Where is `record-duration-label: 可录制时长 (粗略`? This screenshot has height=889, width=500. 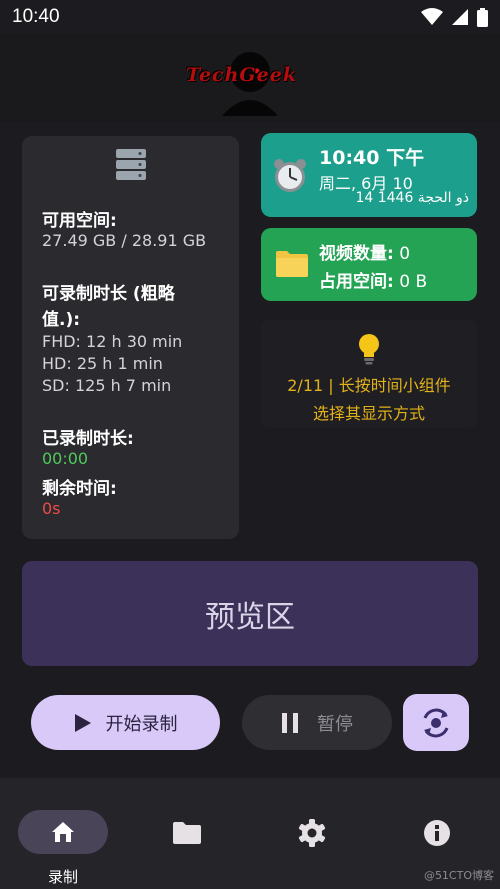
record-duration-label: 可录制时长 (粗略 is located at coordinates (108, 294).